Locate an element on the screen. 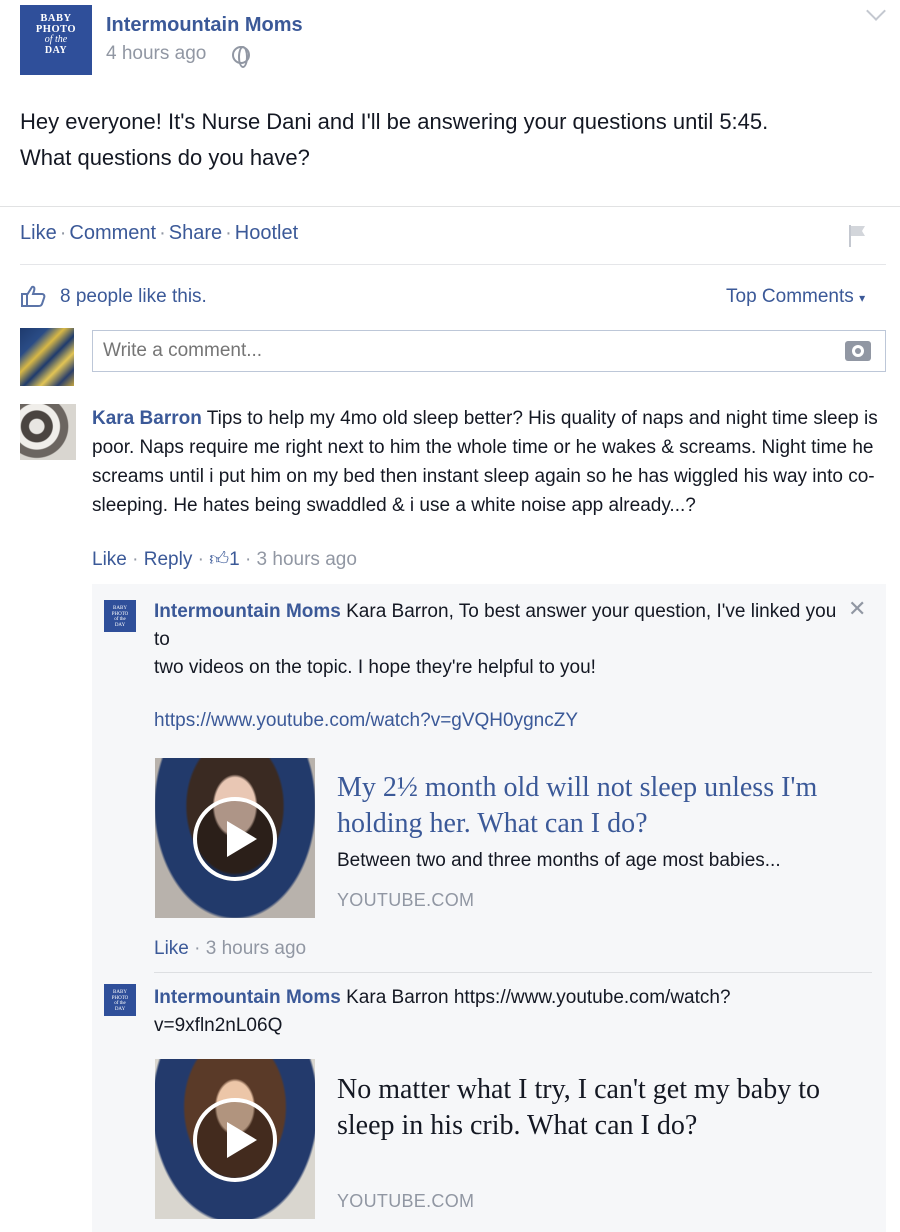 The image size is (900, 1232). camera-icon is located at coordinates (858, 351).